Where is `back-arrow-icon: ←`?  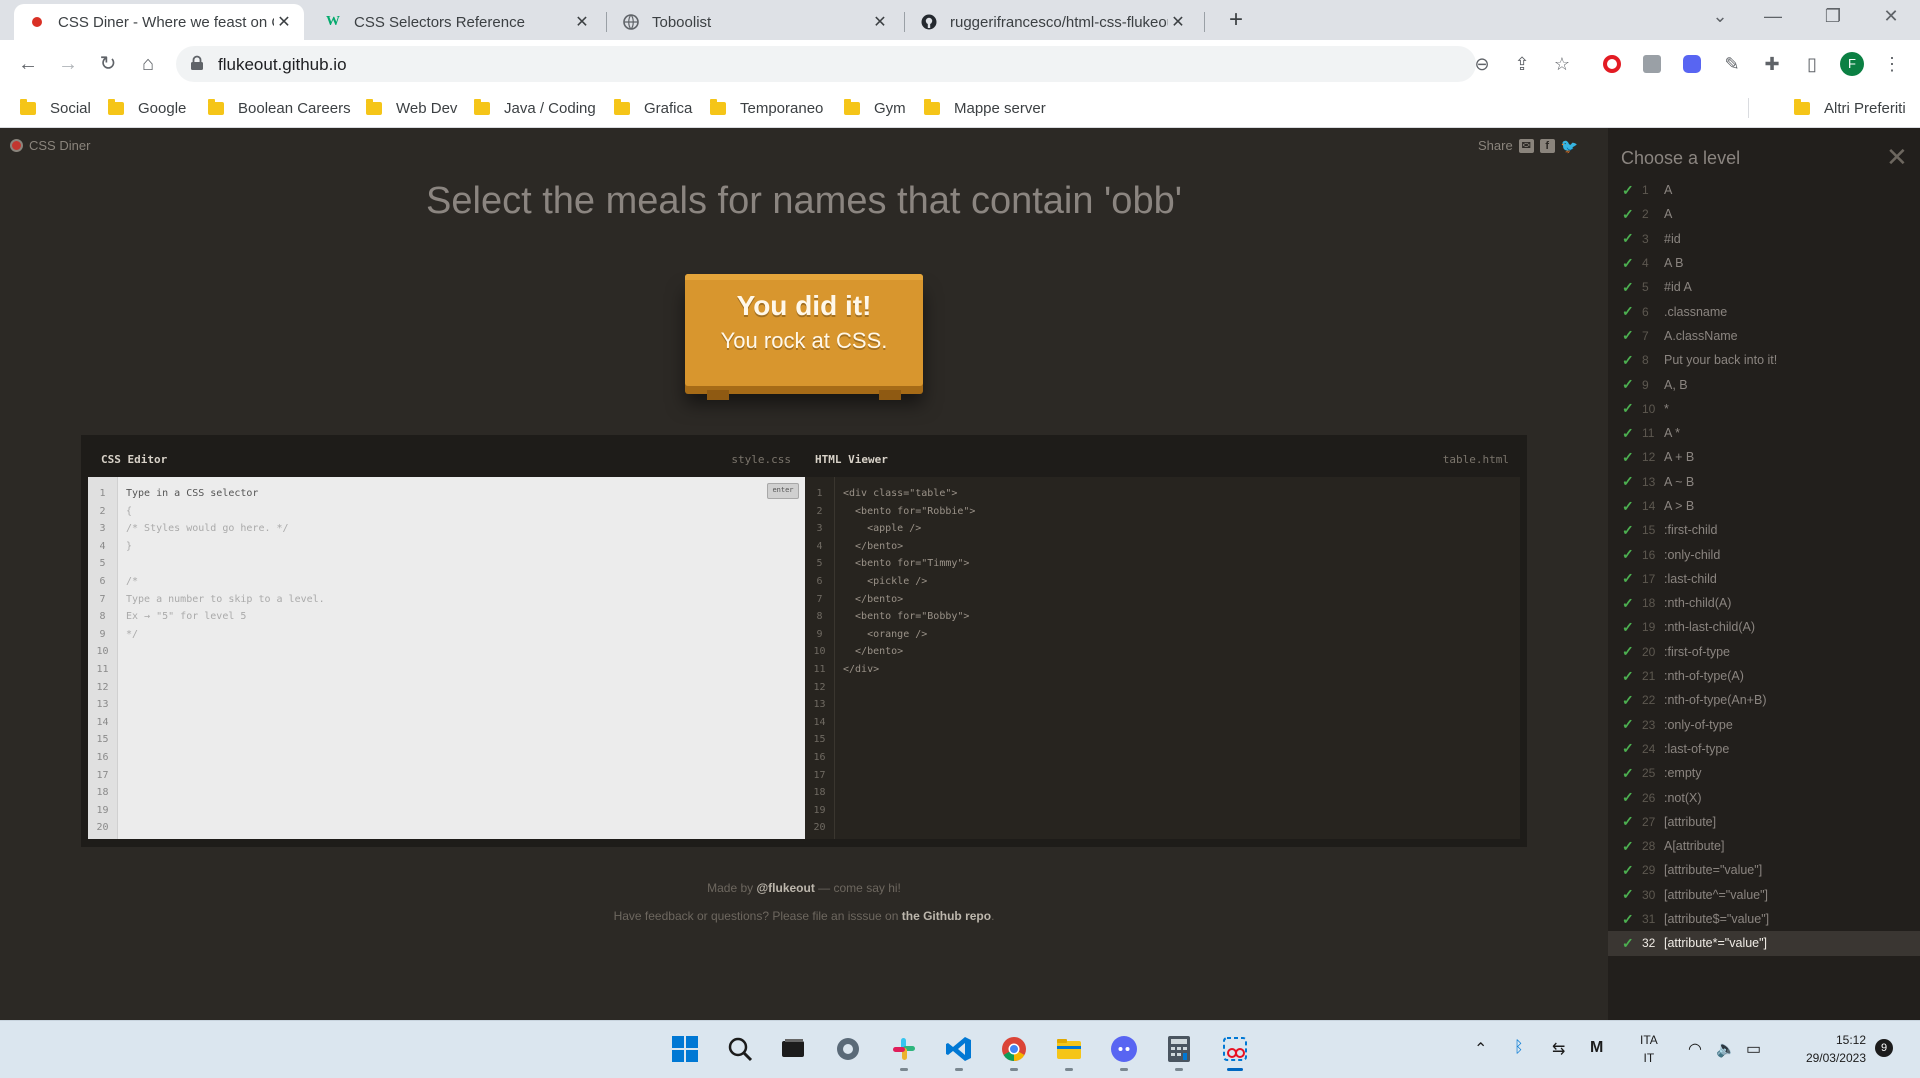 back-arrow-icon: ← is located at coordinates (28, 64).